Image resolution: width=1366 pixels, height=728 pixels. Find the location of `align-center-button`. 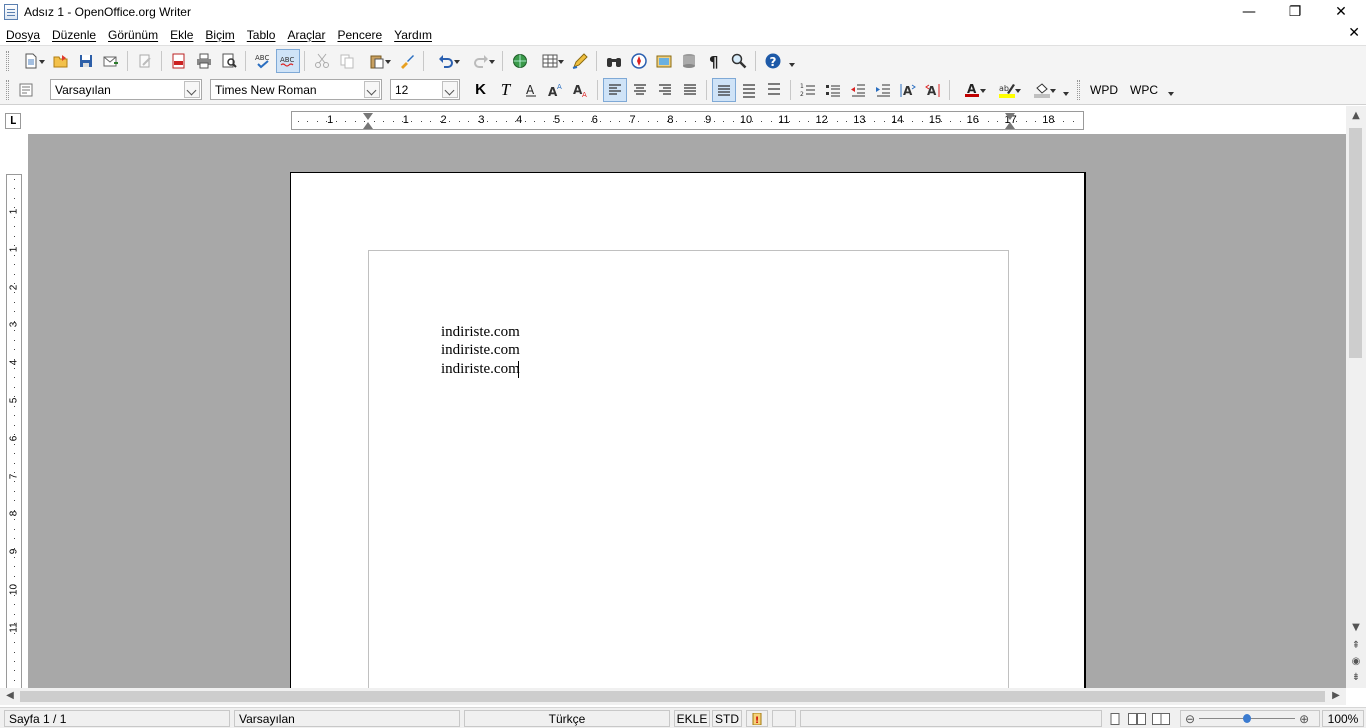

align-center-button is located at coordinates (640, 90).